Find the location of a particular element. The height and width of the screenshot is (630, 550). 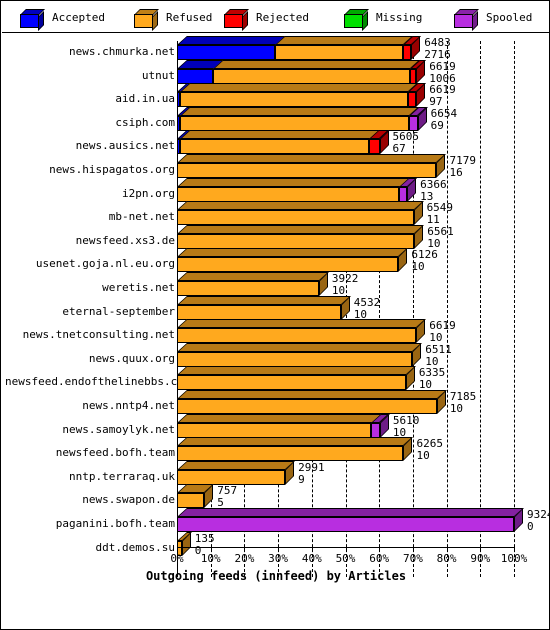

bar-value-total: 7185 is located at coordinates (463, 396).